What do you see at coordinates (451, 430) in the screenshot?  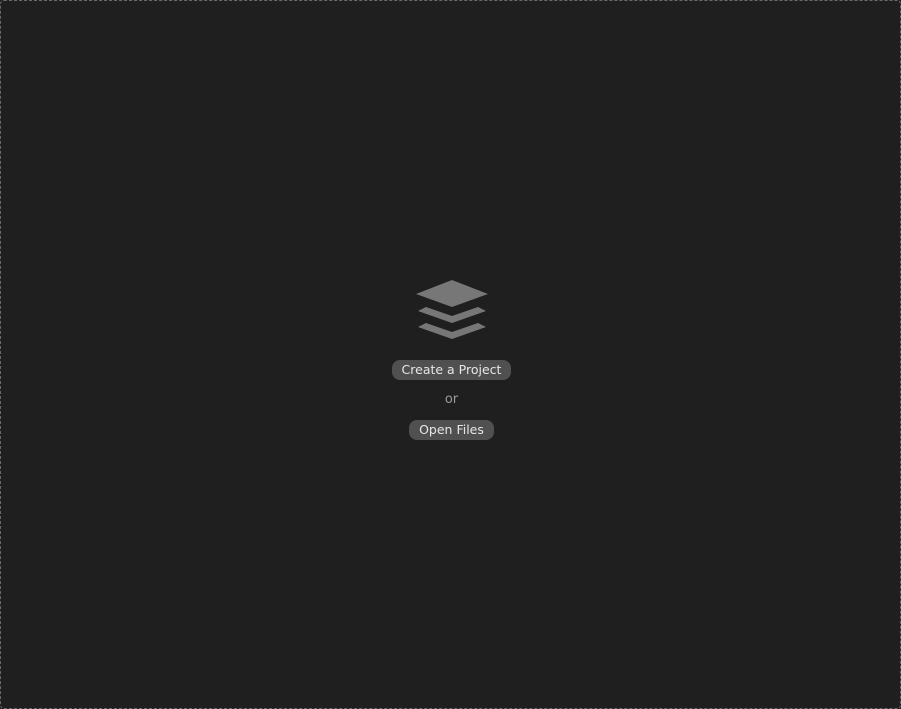 I see `open-files-button: Open Files` at bounding box center [451, 430].